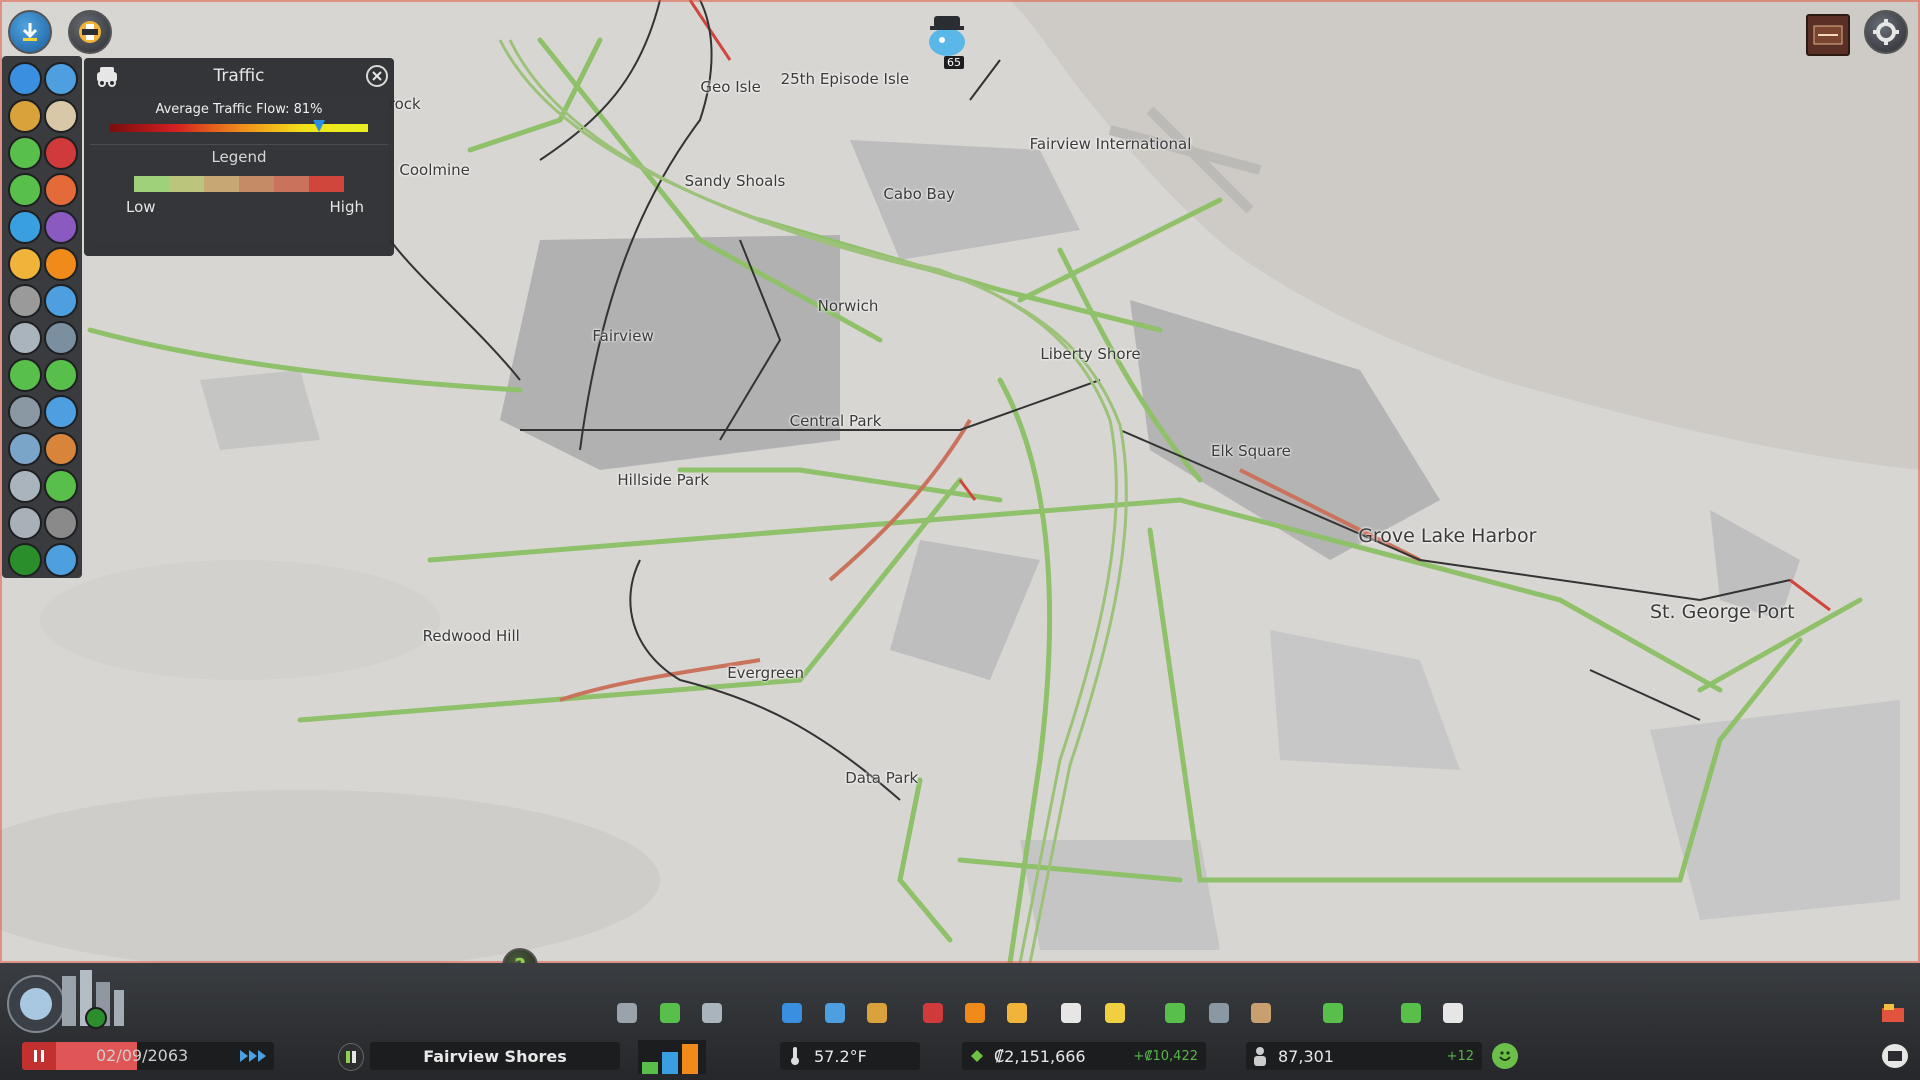 Image resolution: width=1920 pixels, height=1080 pixels. What do you see at coordinates (107, 77) in the screenshot?
I see `car-icon` at bounding box center [107, 77].